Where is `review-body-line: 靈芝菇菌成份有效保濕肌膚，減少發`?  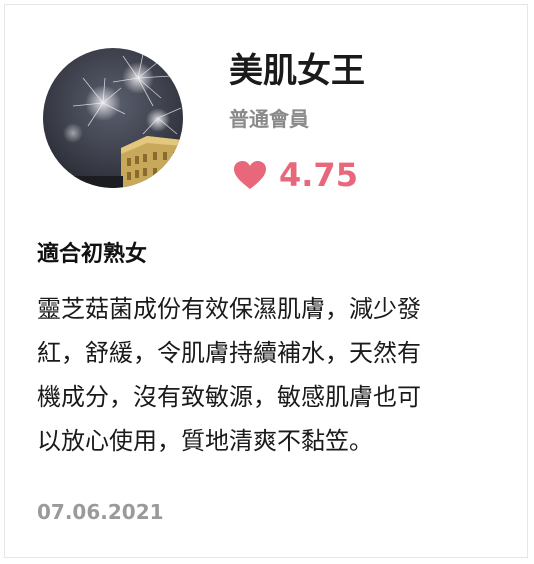
review-body-line: 靈芝菇菌成份有效保濕肌膚，減少發 is located at coordinates (229, 309).